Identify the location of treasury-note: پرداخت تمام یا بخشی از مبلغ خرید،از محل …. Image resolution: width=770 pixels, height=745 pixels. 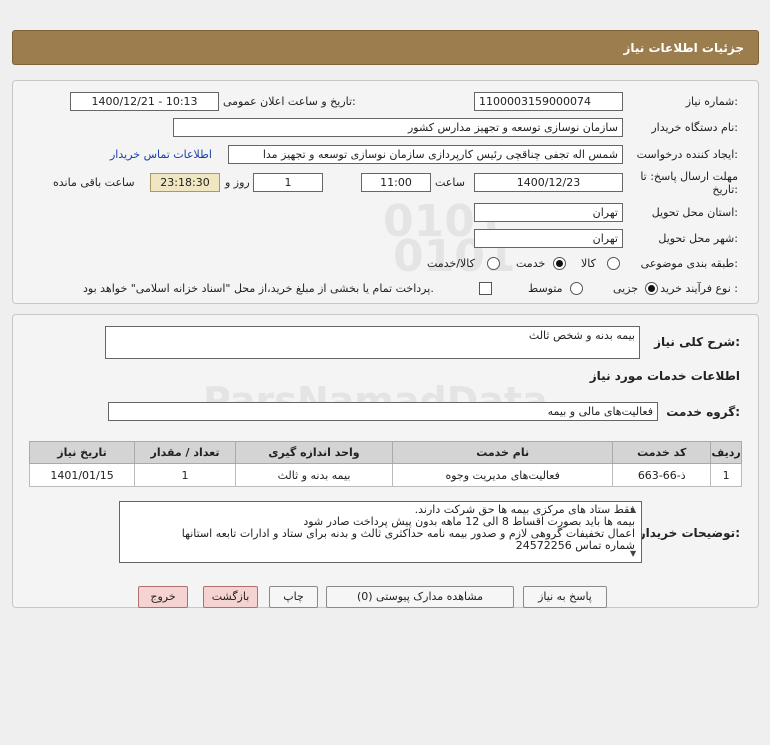
(258, 288).